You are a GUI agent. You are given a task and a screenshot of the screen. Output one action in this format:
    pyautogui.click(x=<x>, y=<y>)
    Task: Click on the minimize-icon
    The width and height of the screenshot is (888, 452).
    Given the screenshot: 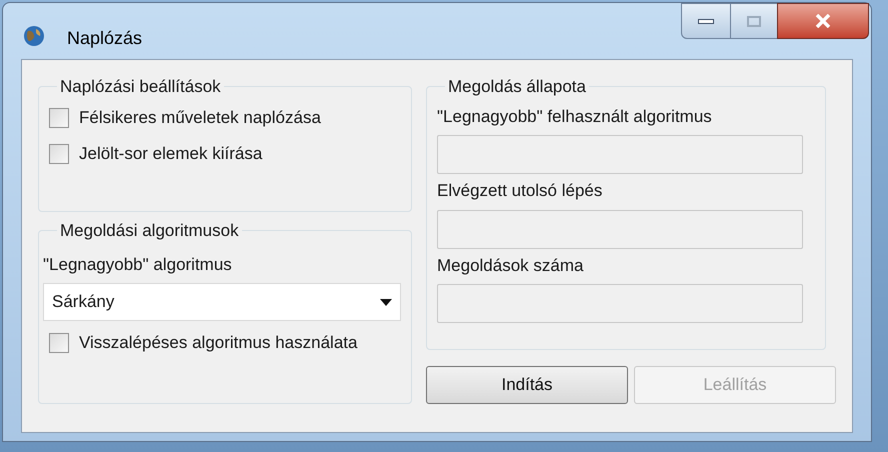 What is the action you would take?
    pyautogui.click(x=706, y=21)
    